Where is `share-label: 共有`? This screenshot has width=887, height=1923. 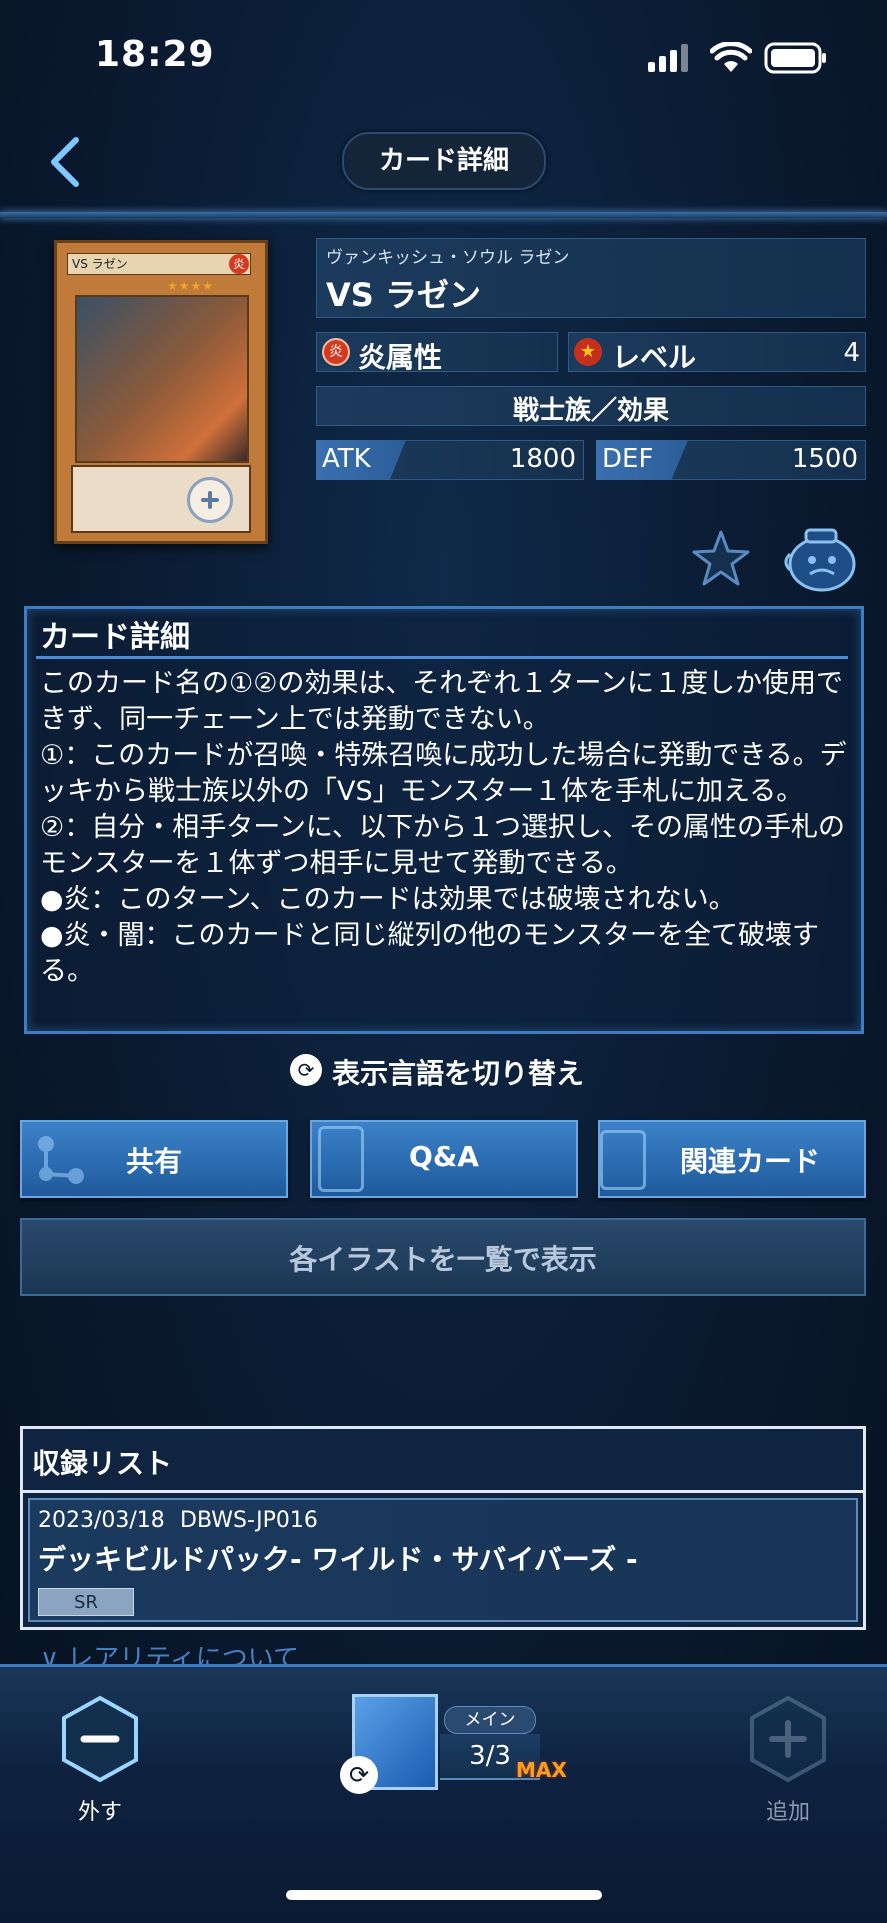
share-label: 共有 is located at coordinates (153, 1161).